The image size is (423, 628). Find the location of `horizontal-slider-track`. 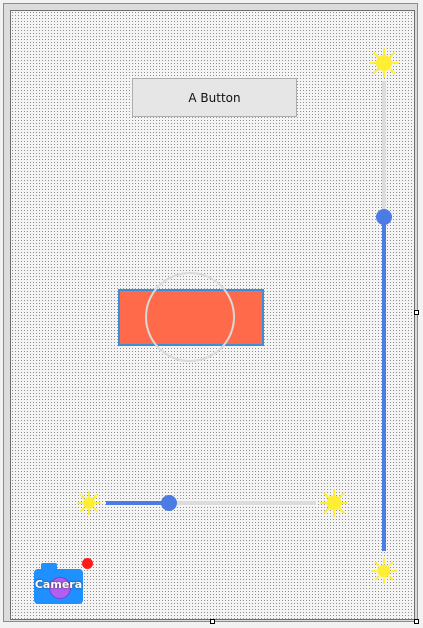

horizontal-slider-track is located at coordinates (242, 503).